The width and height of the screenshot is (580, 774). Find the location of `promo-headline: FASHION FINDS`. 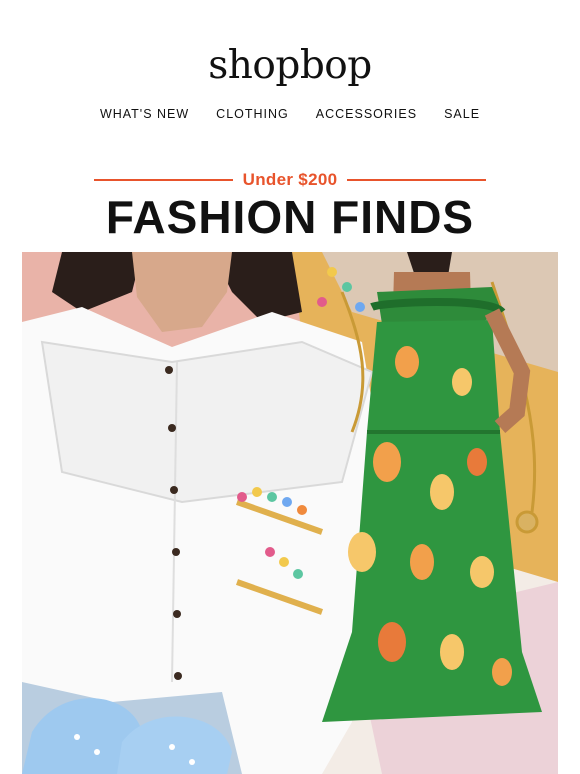

promo-headline: FASHION FINDS is located at coordinates (290, 217).